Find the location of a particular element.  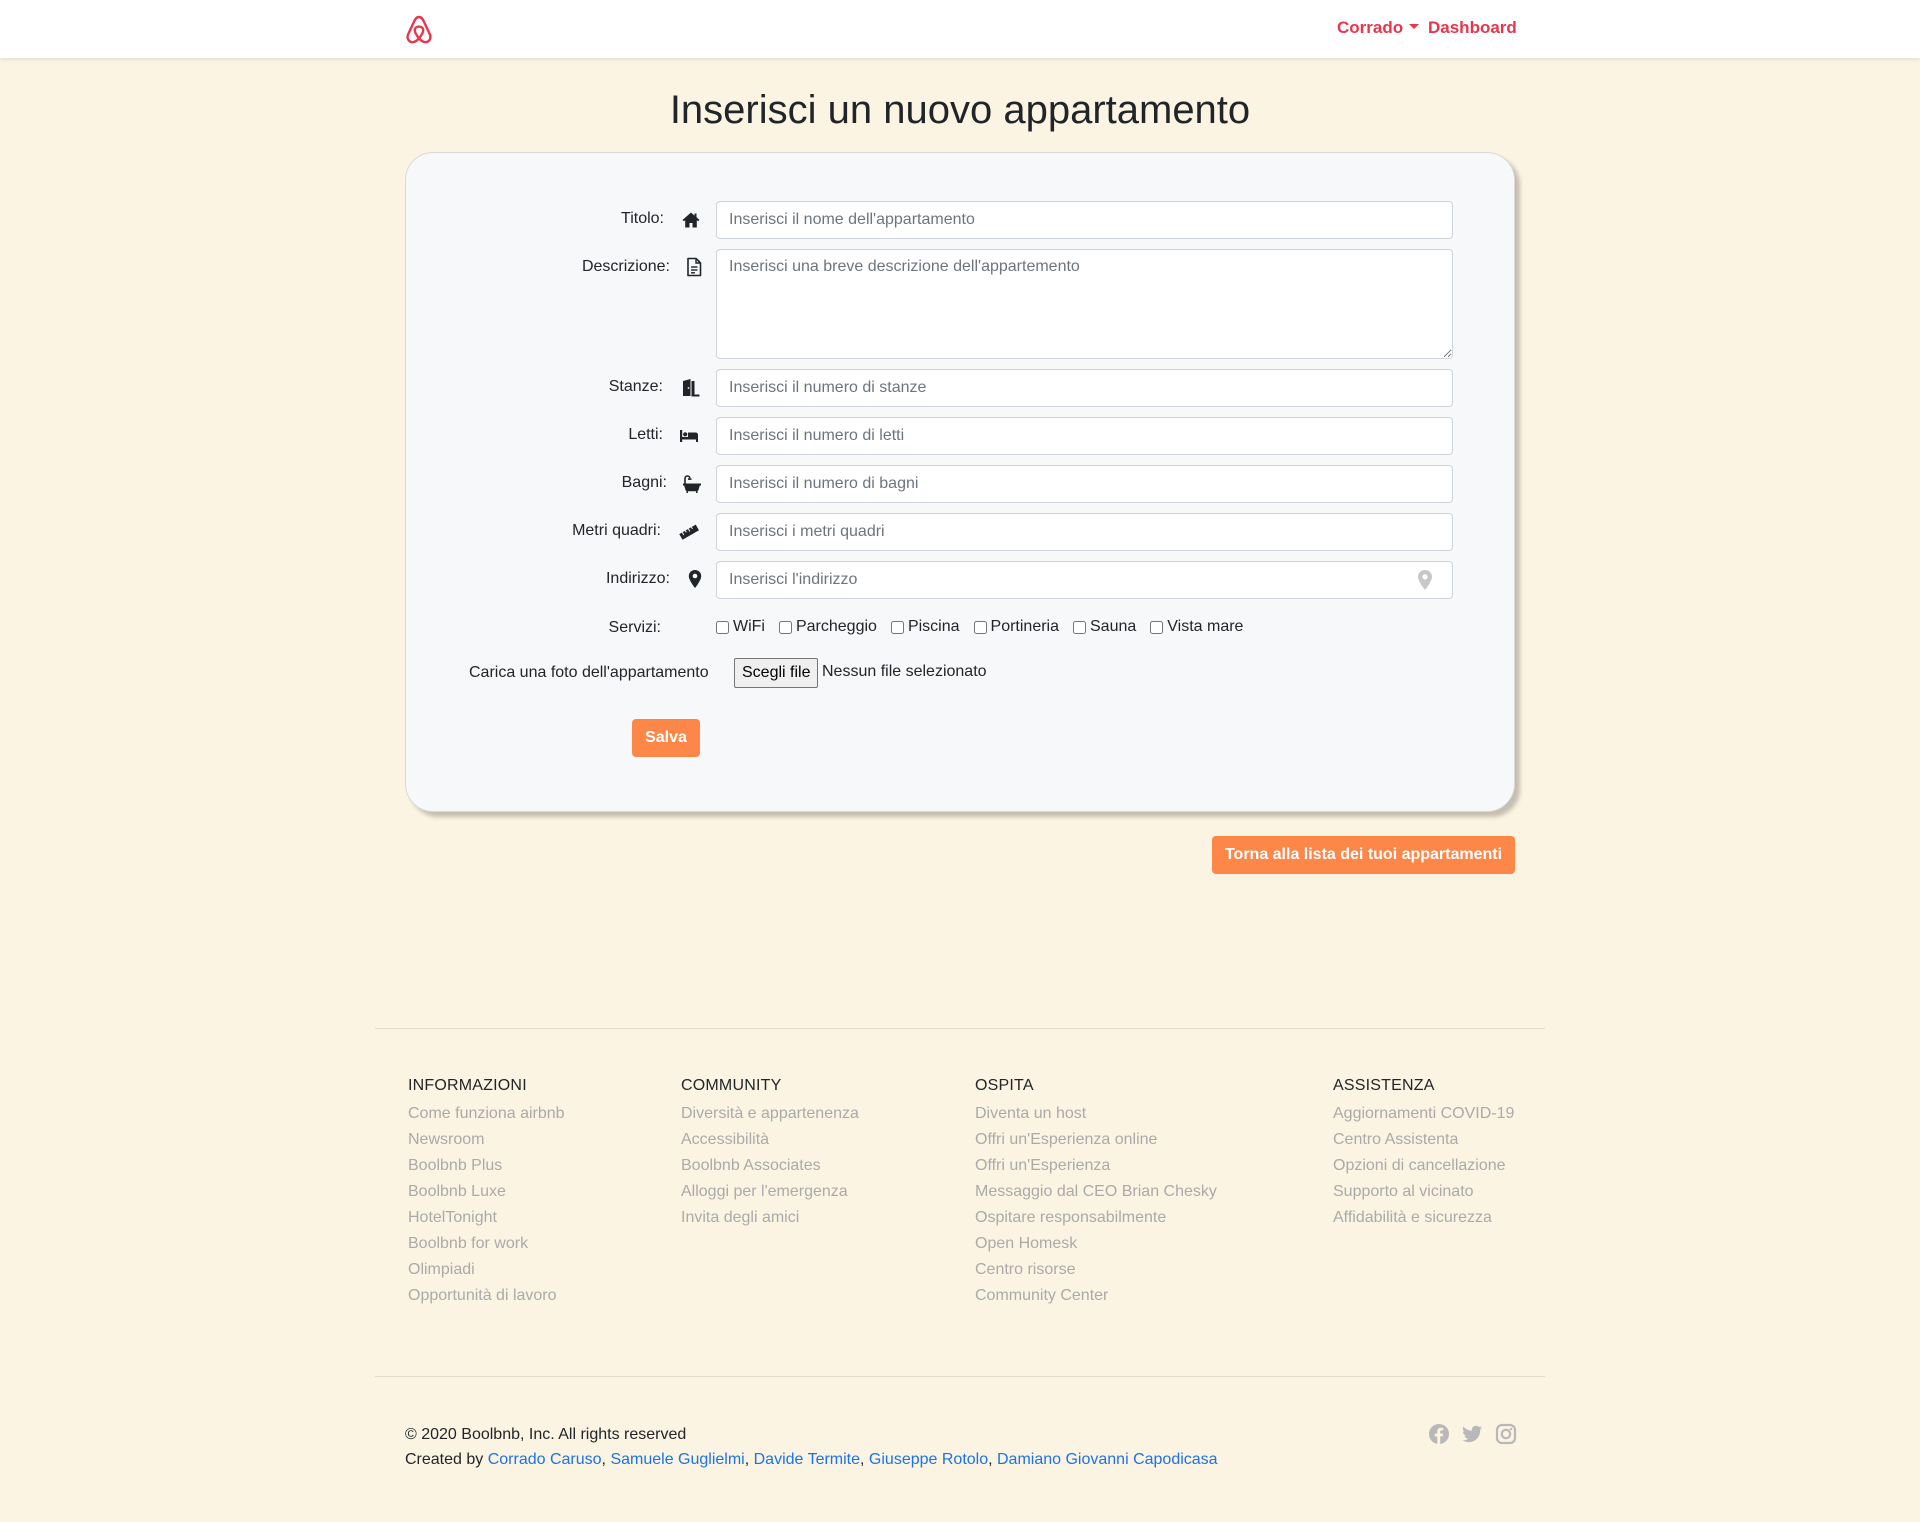

footer-heading: OSPITA is located at coordinates (1004, 1085).